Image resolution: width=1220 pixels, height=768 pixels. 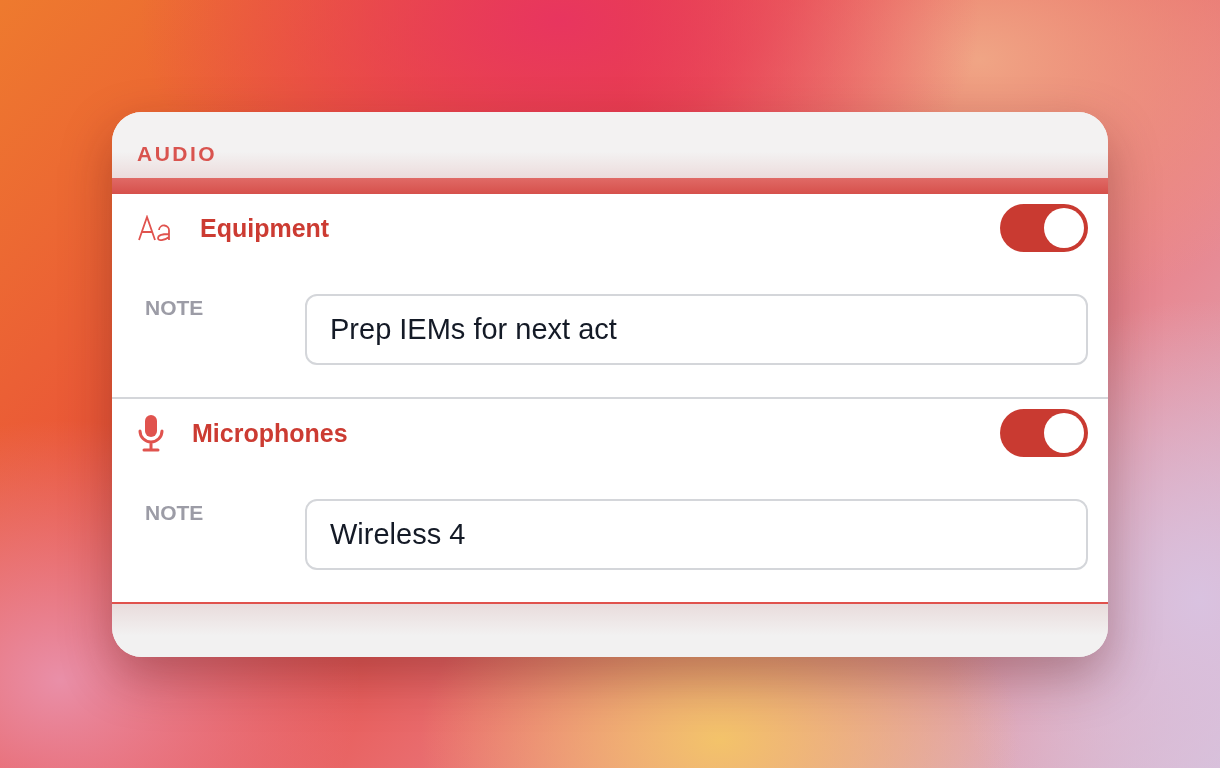 I want to click on note-field: Wireless 4, so click(x=696, y=534).